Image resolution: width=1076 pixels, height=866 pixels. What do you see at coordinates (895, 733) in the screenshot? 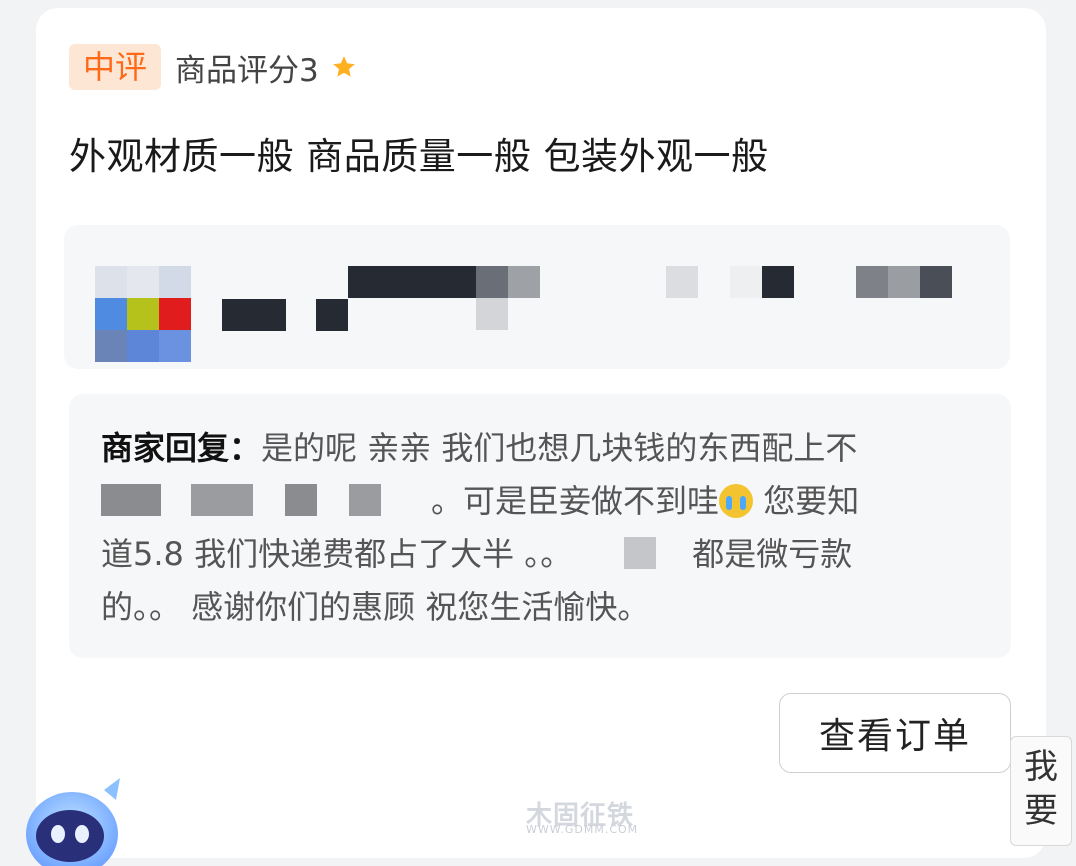
I see `view-order-button: 查看订单` at bounding box center [895, 733].